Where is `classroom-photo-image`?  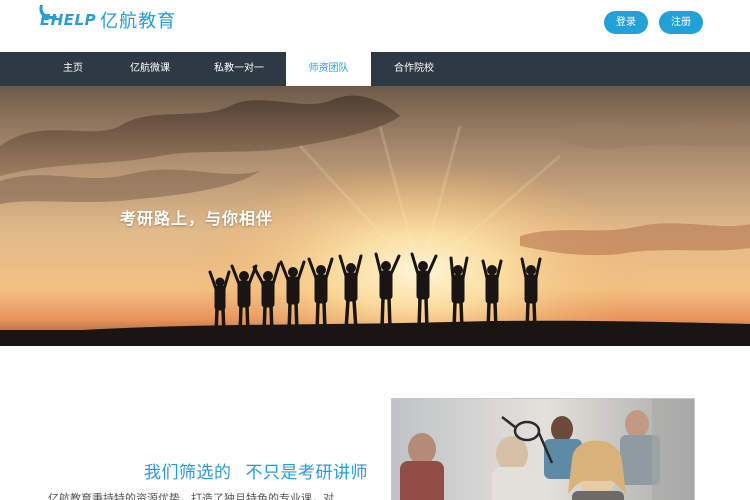 classroom-photo-image is located at coordinates (543, 449).